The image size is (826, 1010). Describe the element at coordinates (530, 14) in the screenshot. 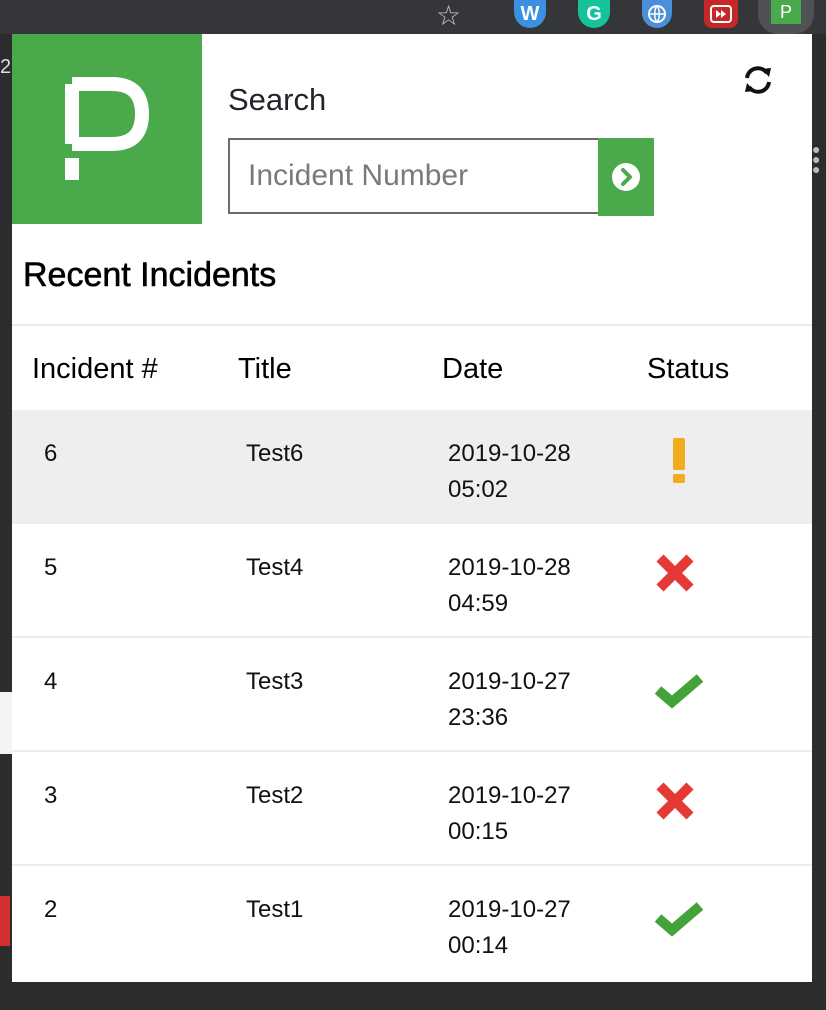

I see `w-extension-icon: W` at that location.